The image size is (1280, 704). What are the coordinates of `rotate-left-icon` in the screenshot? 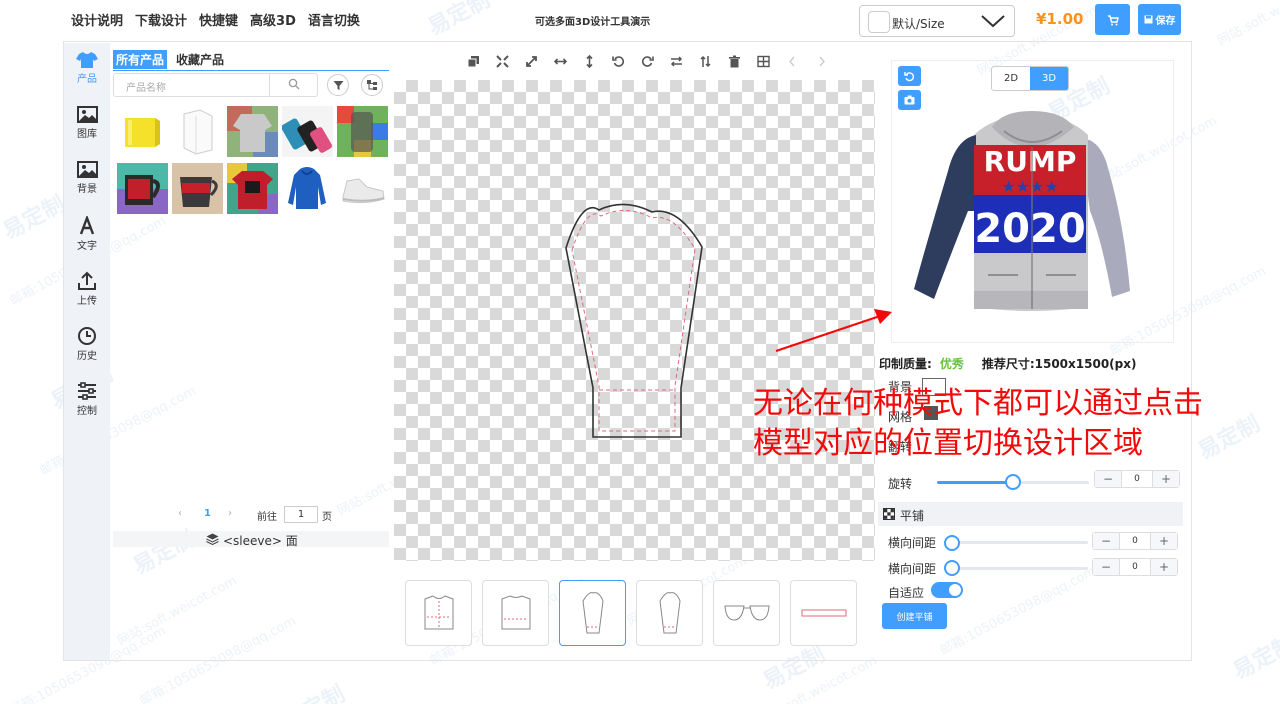 It's located at (618, 61).